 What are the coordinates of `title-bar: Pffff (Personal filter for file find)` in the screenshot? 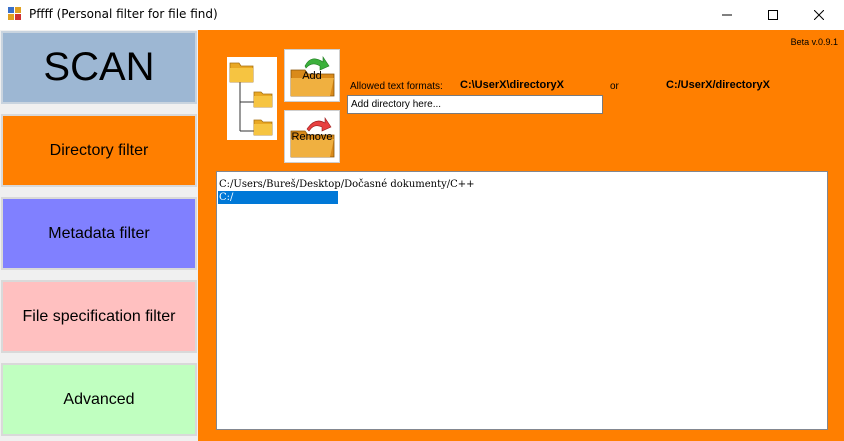 It's located at (422, 15).